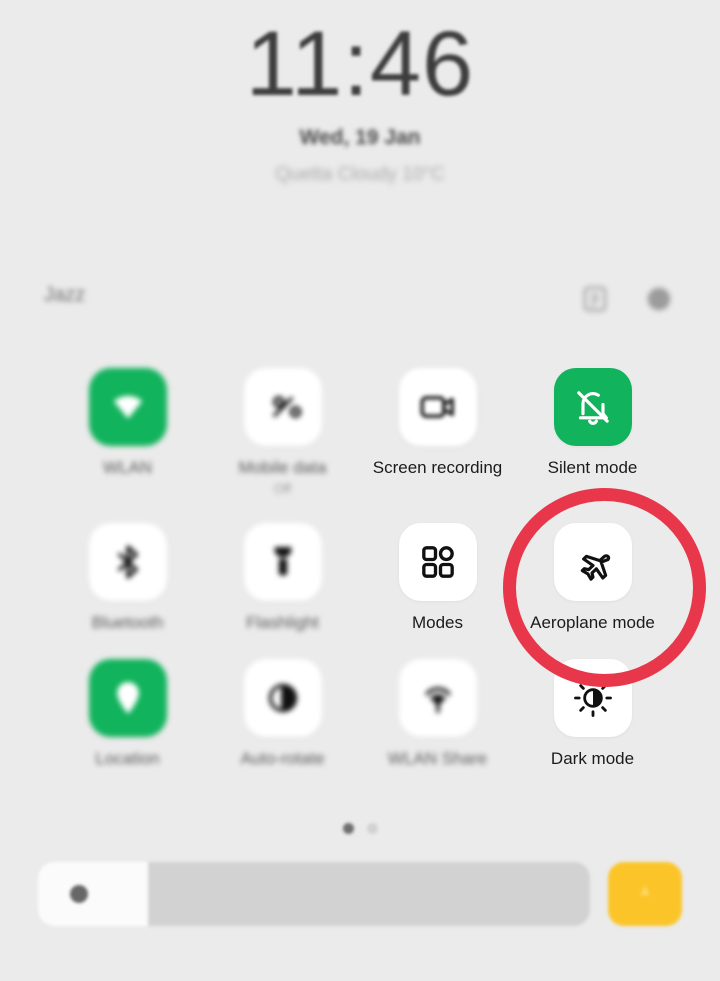  Describe the element at coordinates (282, 561) in the screenshot. I see `flashlight-icon` at that location.